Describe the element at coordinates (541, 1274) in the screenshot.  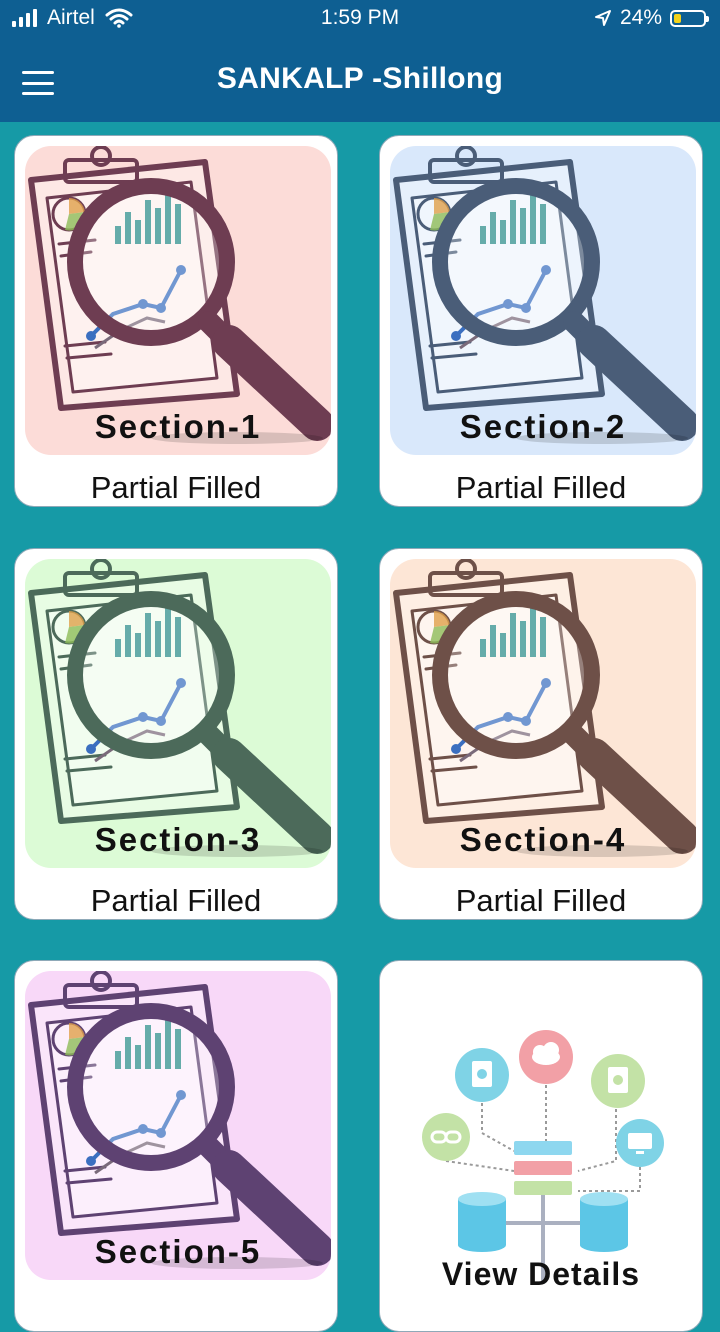
I see `view-details-label: View Details` at that location.